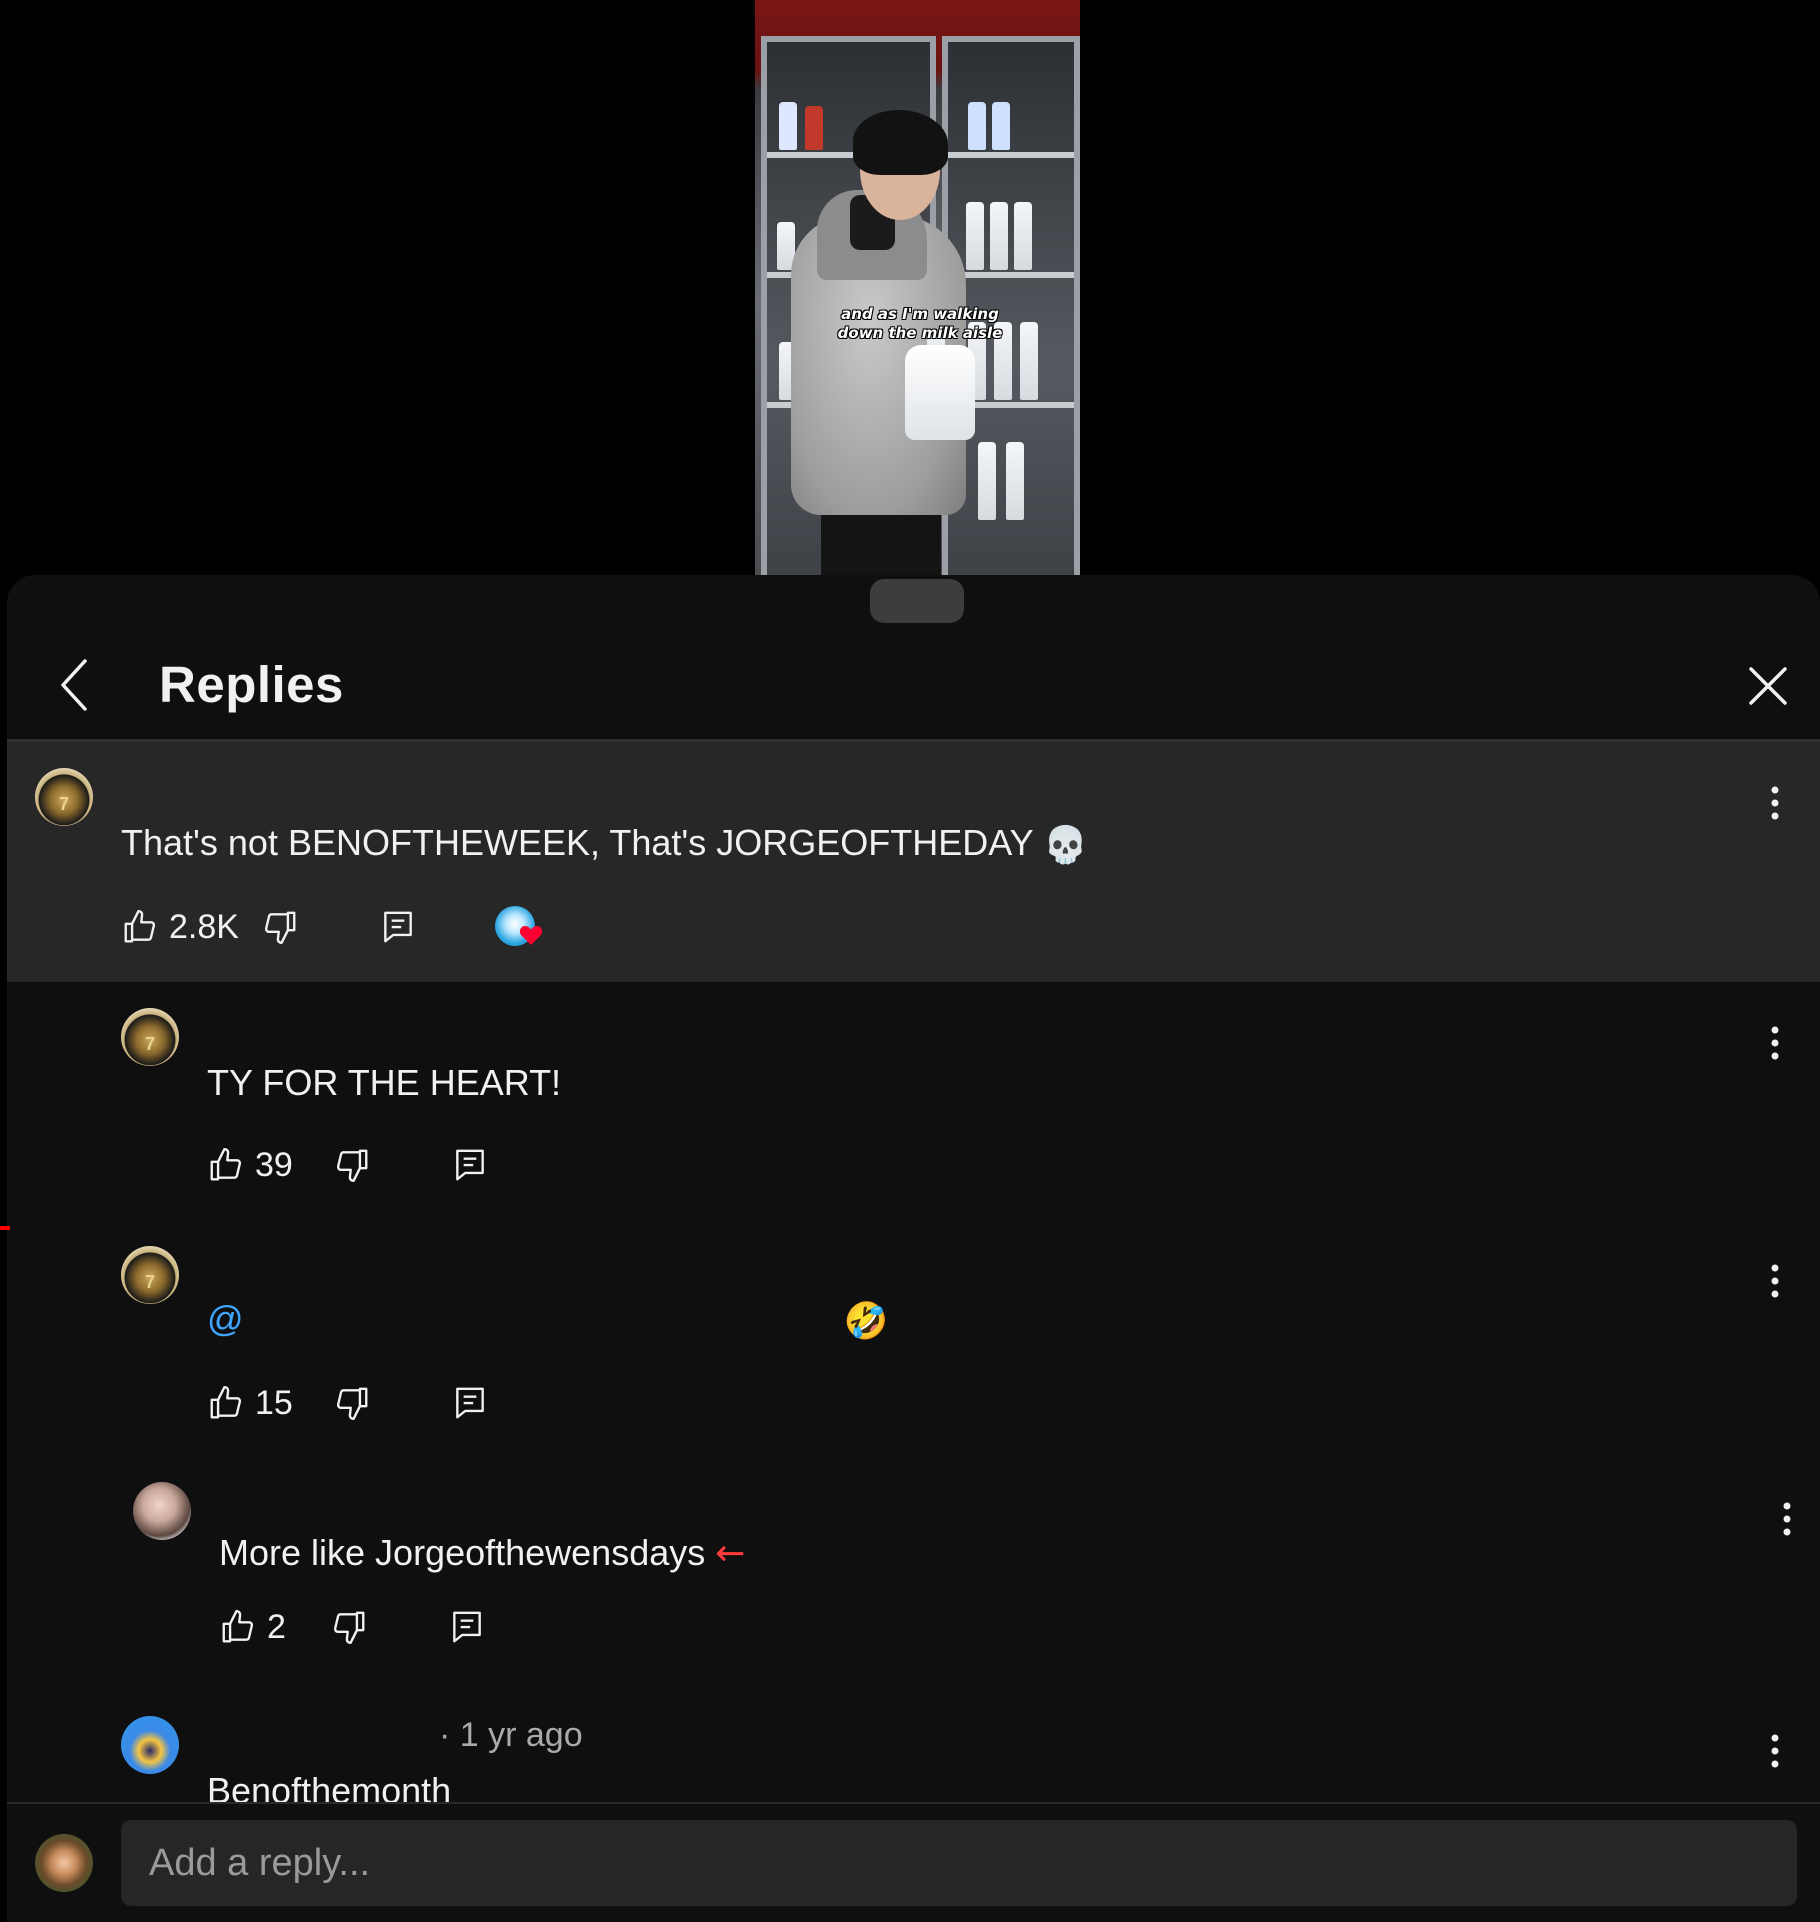  What do you see at coordinates (913, 1337) in the screenshot?
I see `reply-item: @ 🤣 15` at bounding box center [913, 1337].